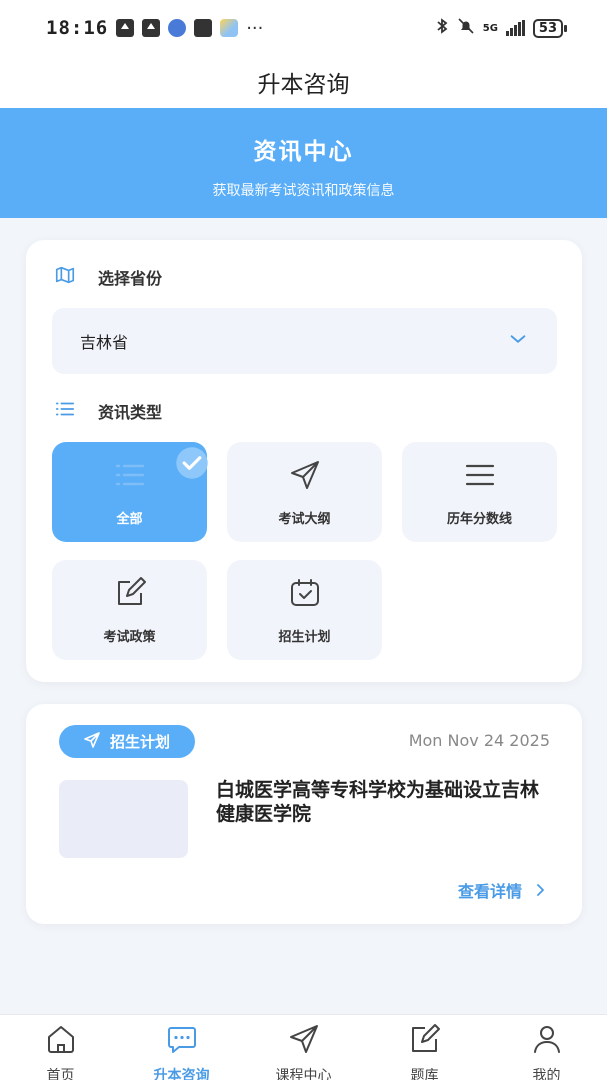  I want to click on tab-question-bank: 题库, so click(424, 1047).